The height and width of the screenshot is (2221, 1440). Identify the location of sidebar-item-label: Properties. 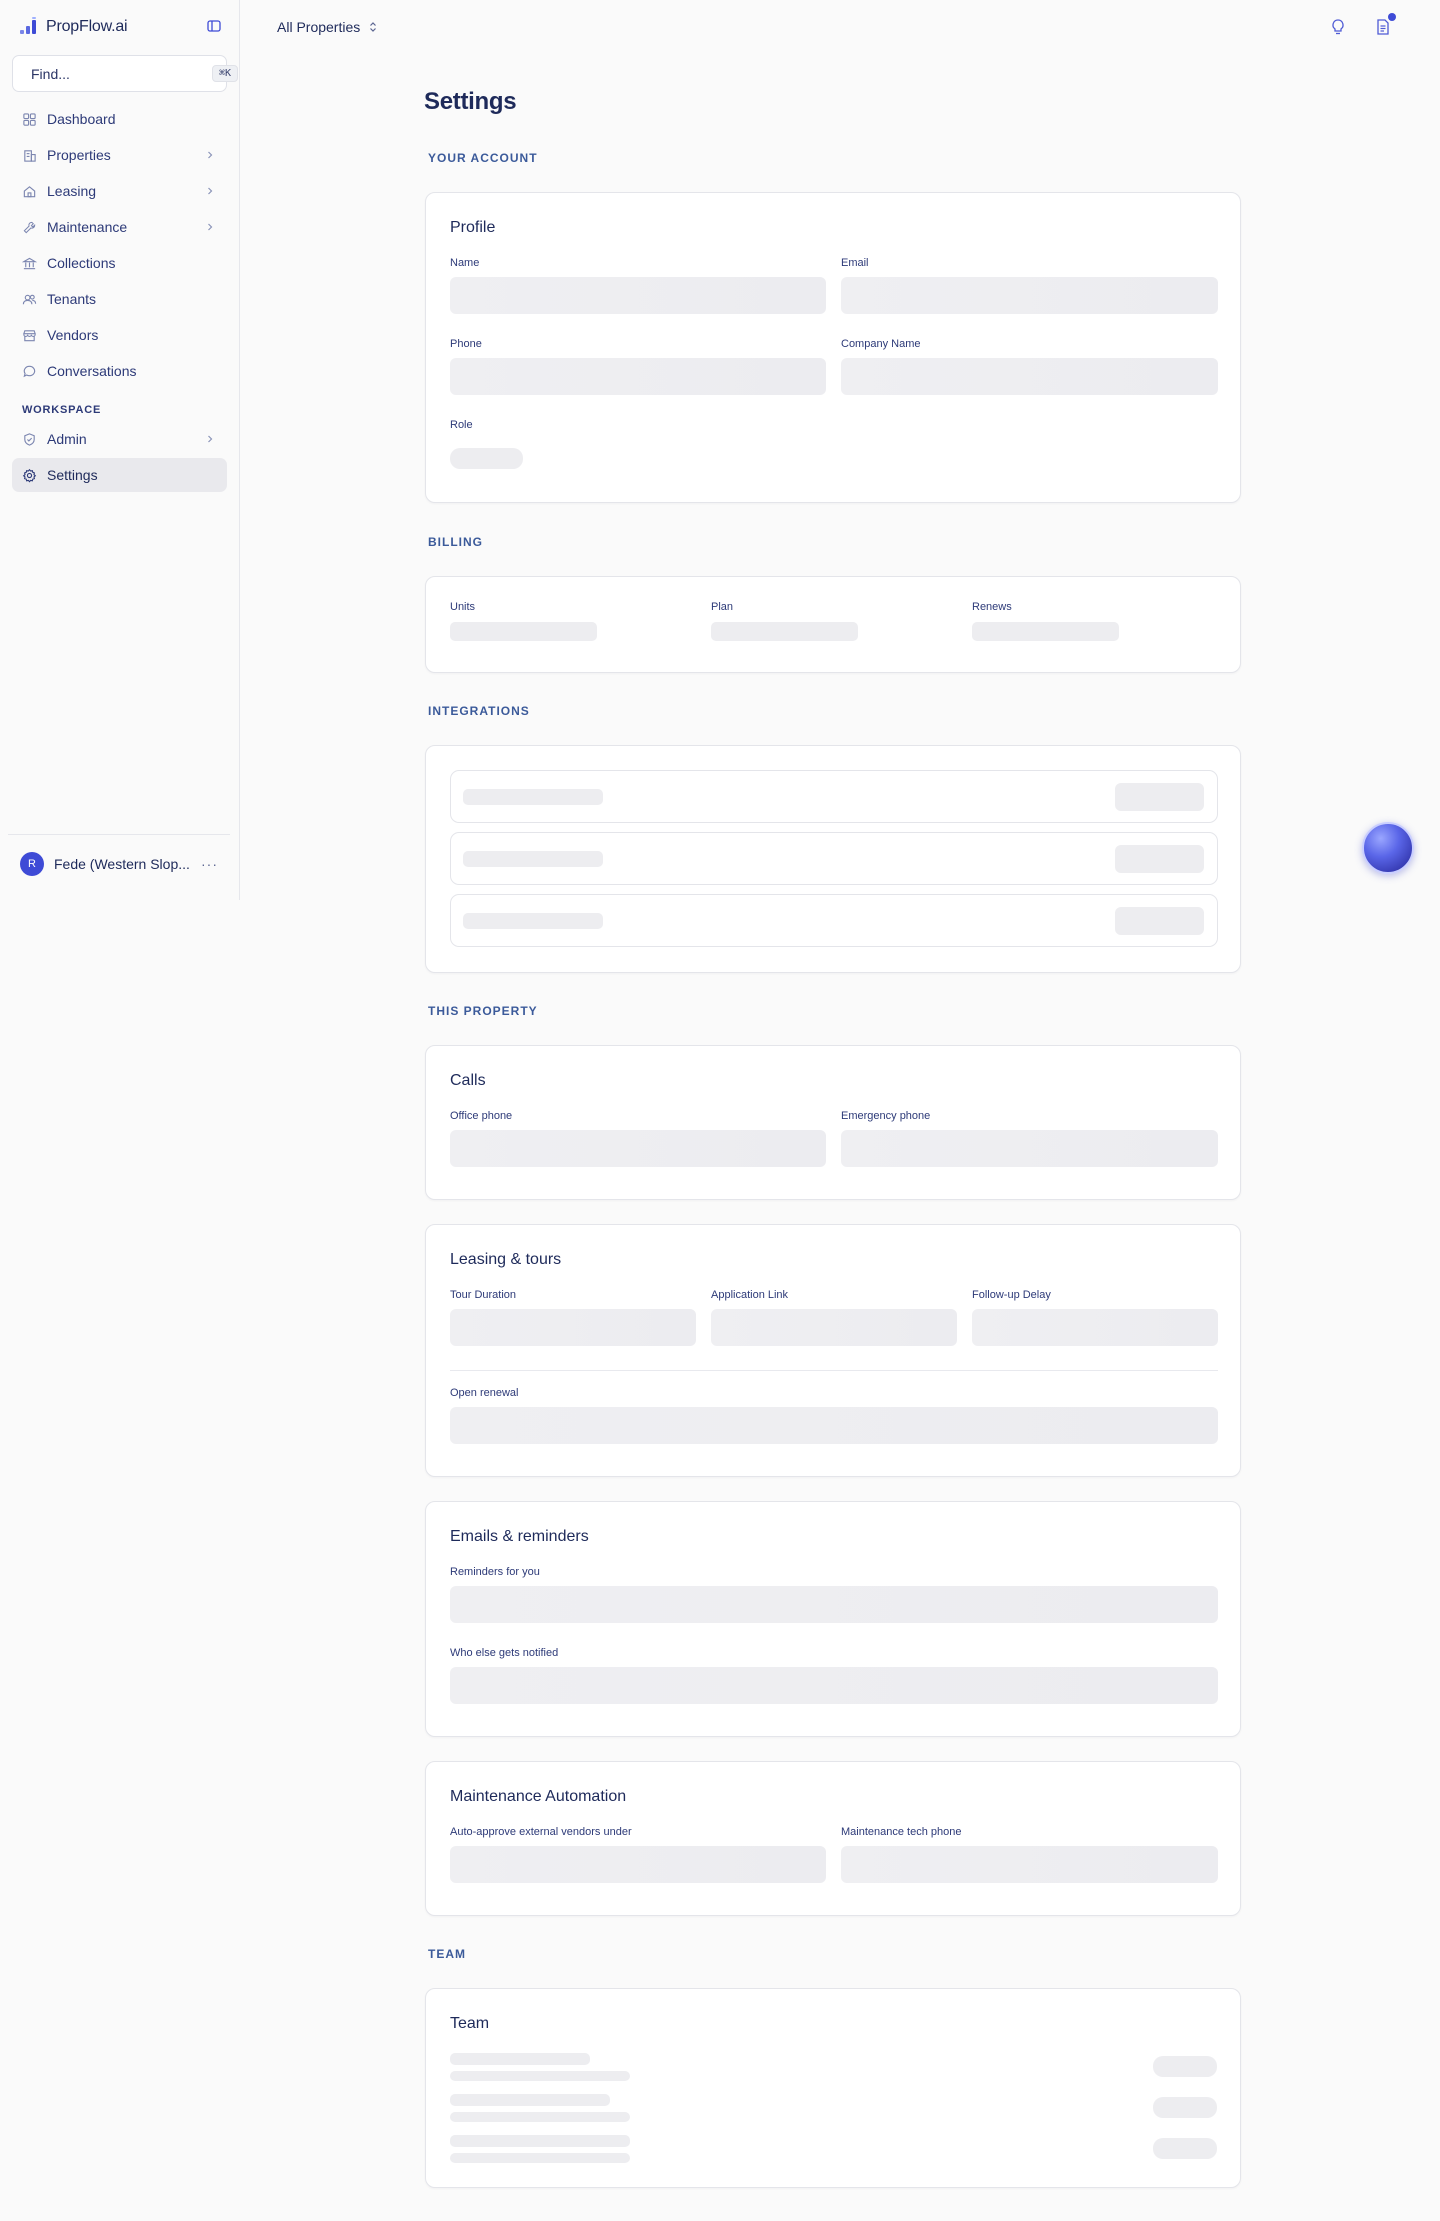
(79, 155).